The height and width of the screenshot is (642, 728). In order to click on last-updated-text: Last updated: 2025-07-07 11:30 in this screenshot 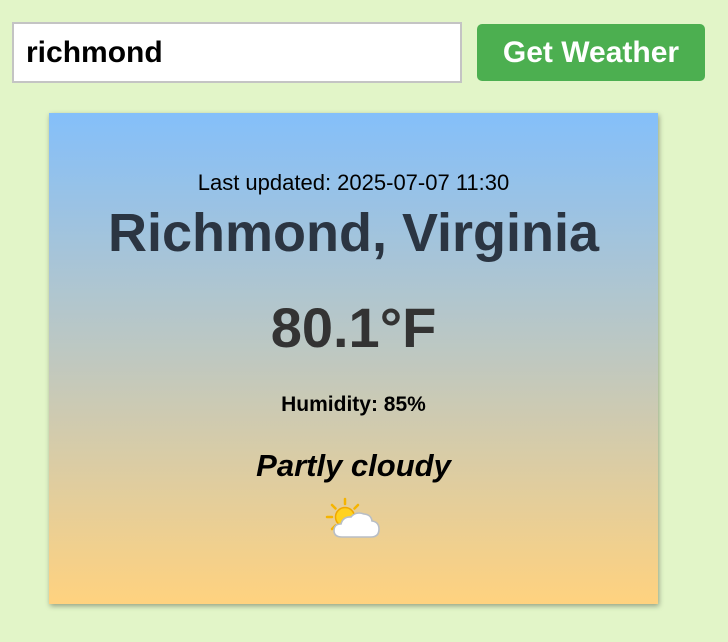, I will do `click(353, 182)`.